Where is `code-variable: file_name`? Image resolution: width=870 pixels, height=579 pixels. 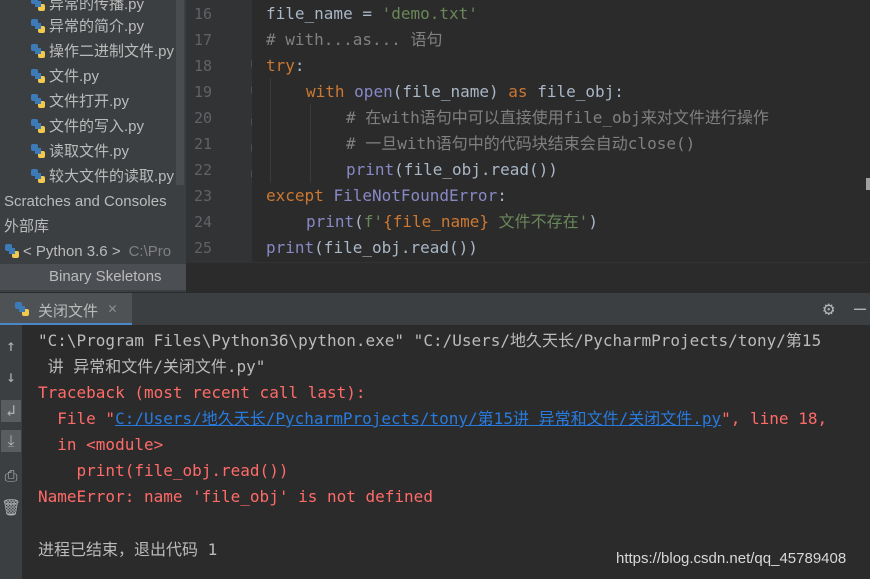
code-variable: file_name is located at coordinates (309, 13).